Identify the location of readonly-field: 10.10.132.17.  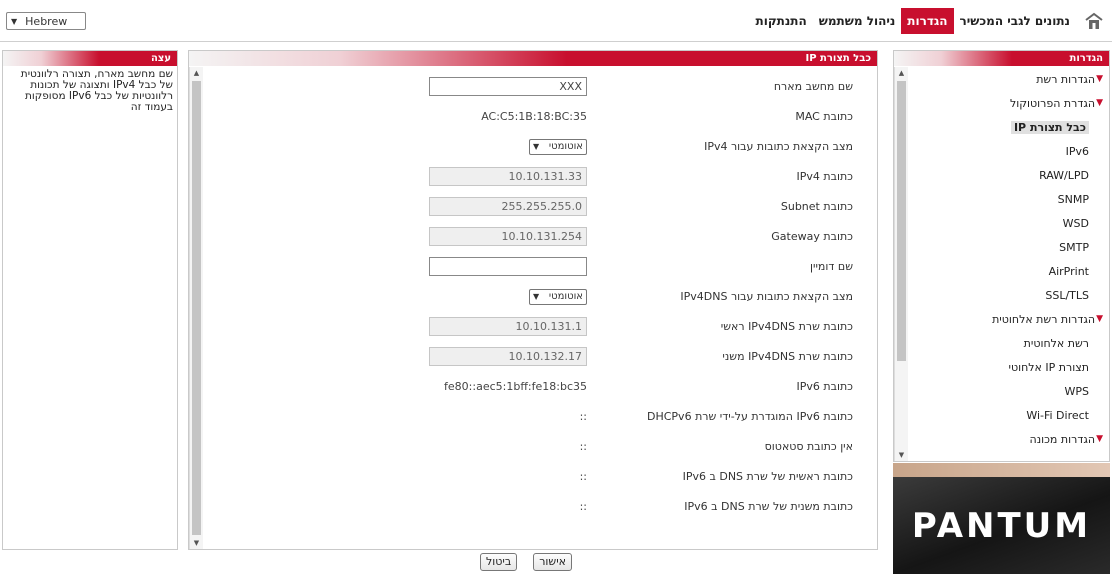
(508, 356).